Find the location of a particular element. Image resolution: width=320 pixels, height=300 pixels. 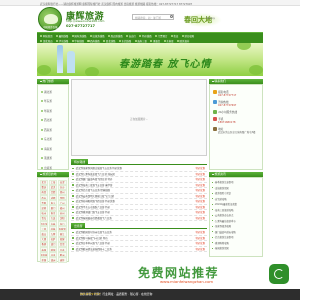

contact-row: 报名电话 is located at coordinates (236, 91).